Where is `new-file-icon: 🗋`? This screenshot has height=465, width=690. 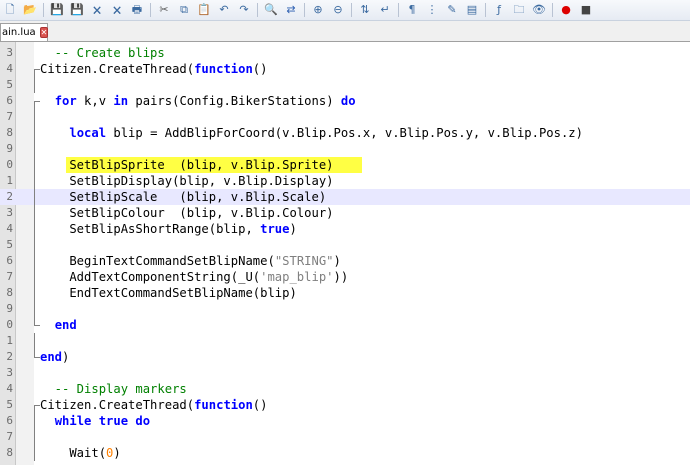
new-file-icon: 🗋 is located at coordinates (10, 10).